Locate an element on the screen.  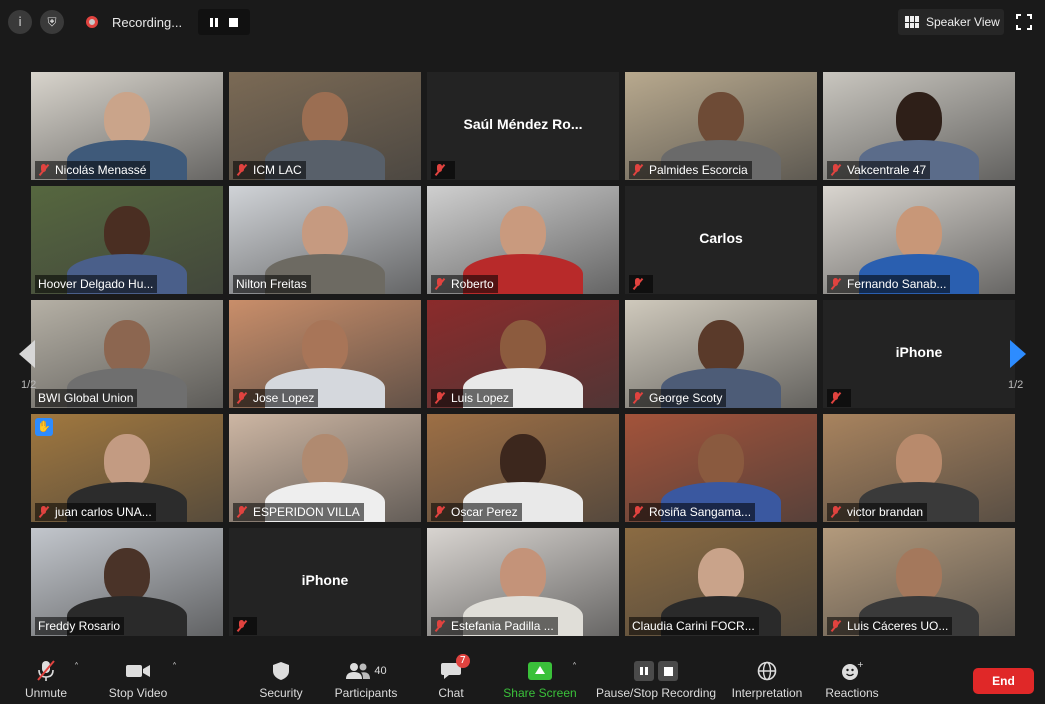
participant-nameplate: victor brandan is located at coordinates (877, 512).